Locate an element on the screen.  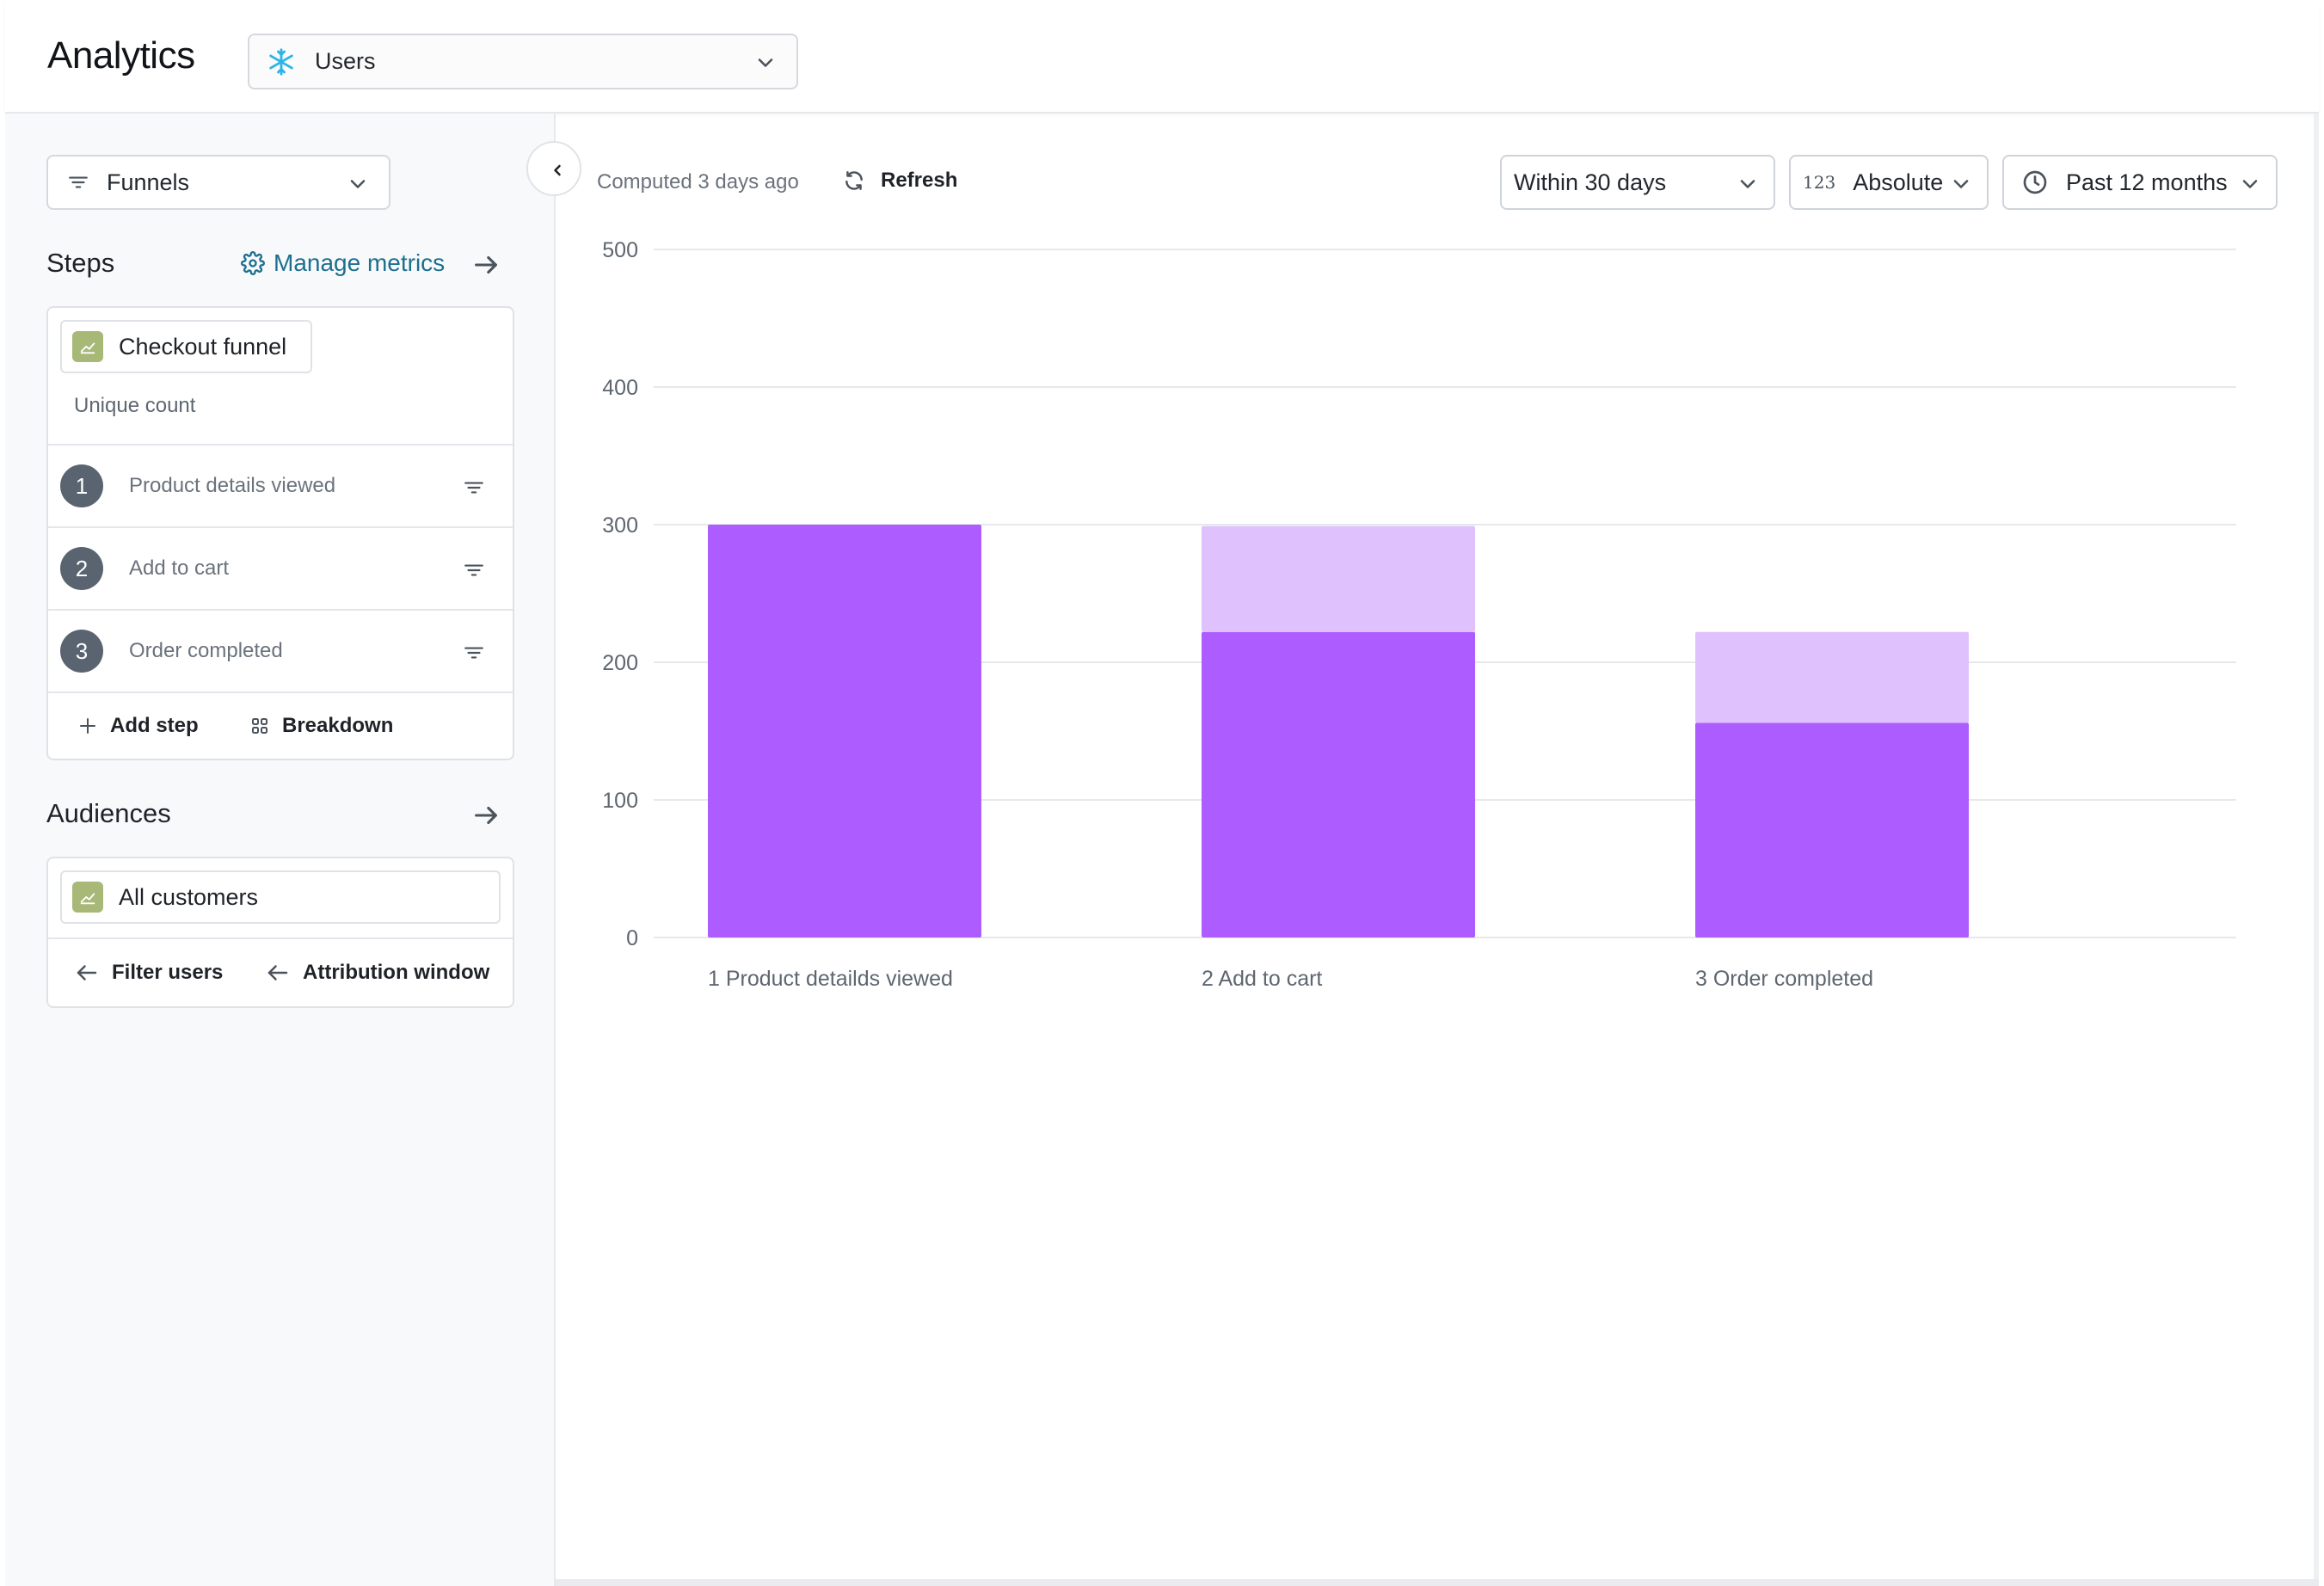
conversion-window-value: Within 30 days is located at coordinates (1590, 182).